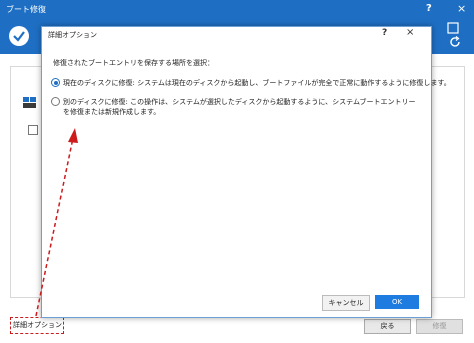 This screenshot has height=343, width=474. Describe the element at coordinates (384, 33) in the screenshot. I see `dialog-help-icon: ?` at that location.